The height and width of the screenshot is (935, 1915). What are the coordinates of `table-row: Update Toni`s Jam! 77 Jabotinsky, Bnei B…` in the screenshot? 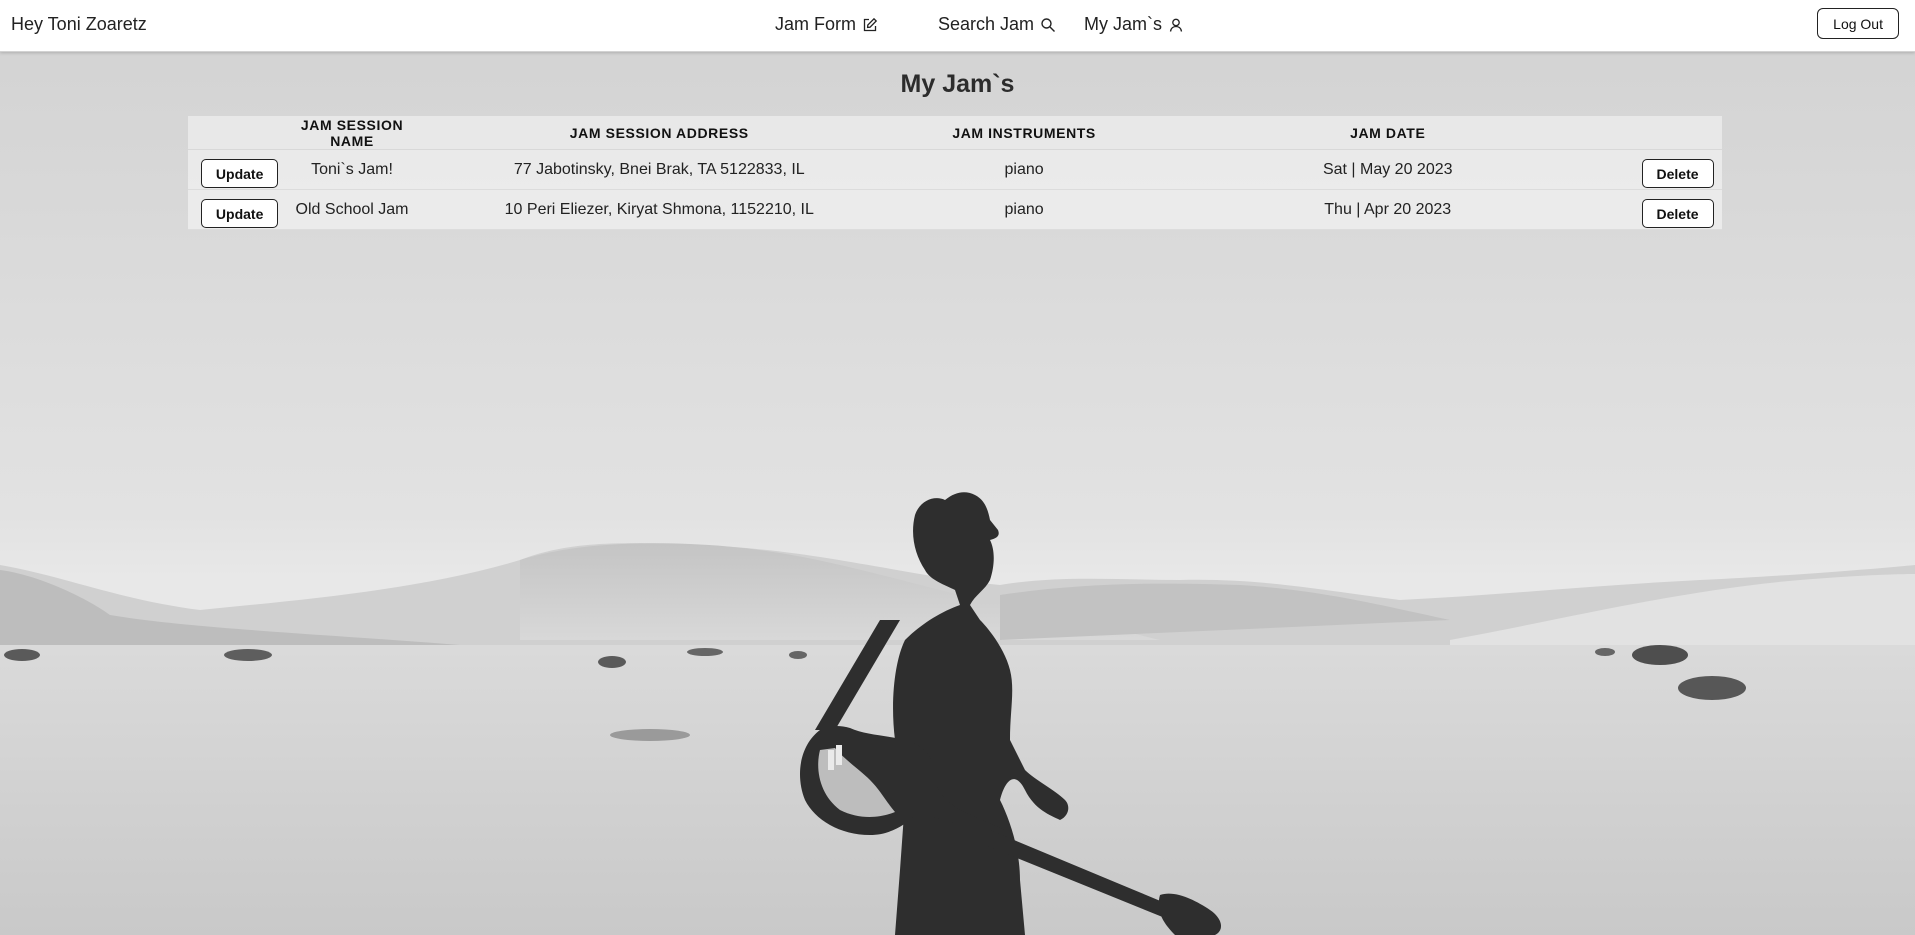 It's located at (955, 169).